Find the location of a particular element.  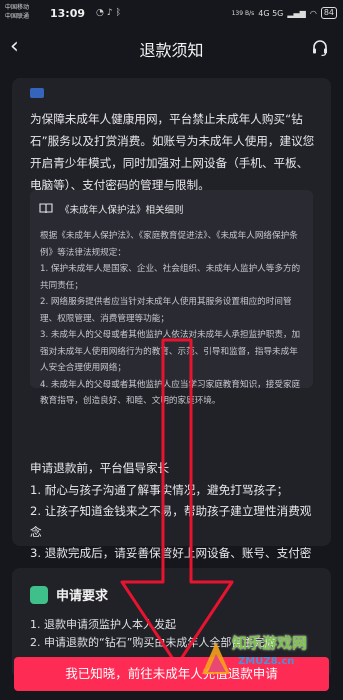

headset-icon is located at coordinates (320, 48).